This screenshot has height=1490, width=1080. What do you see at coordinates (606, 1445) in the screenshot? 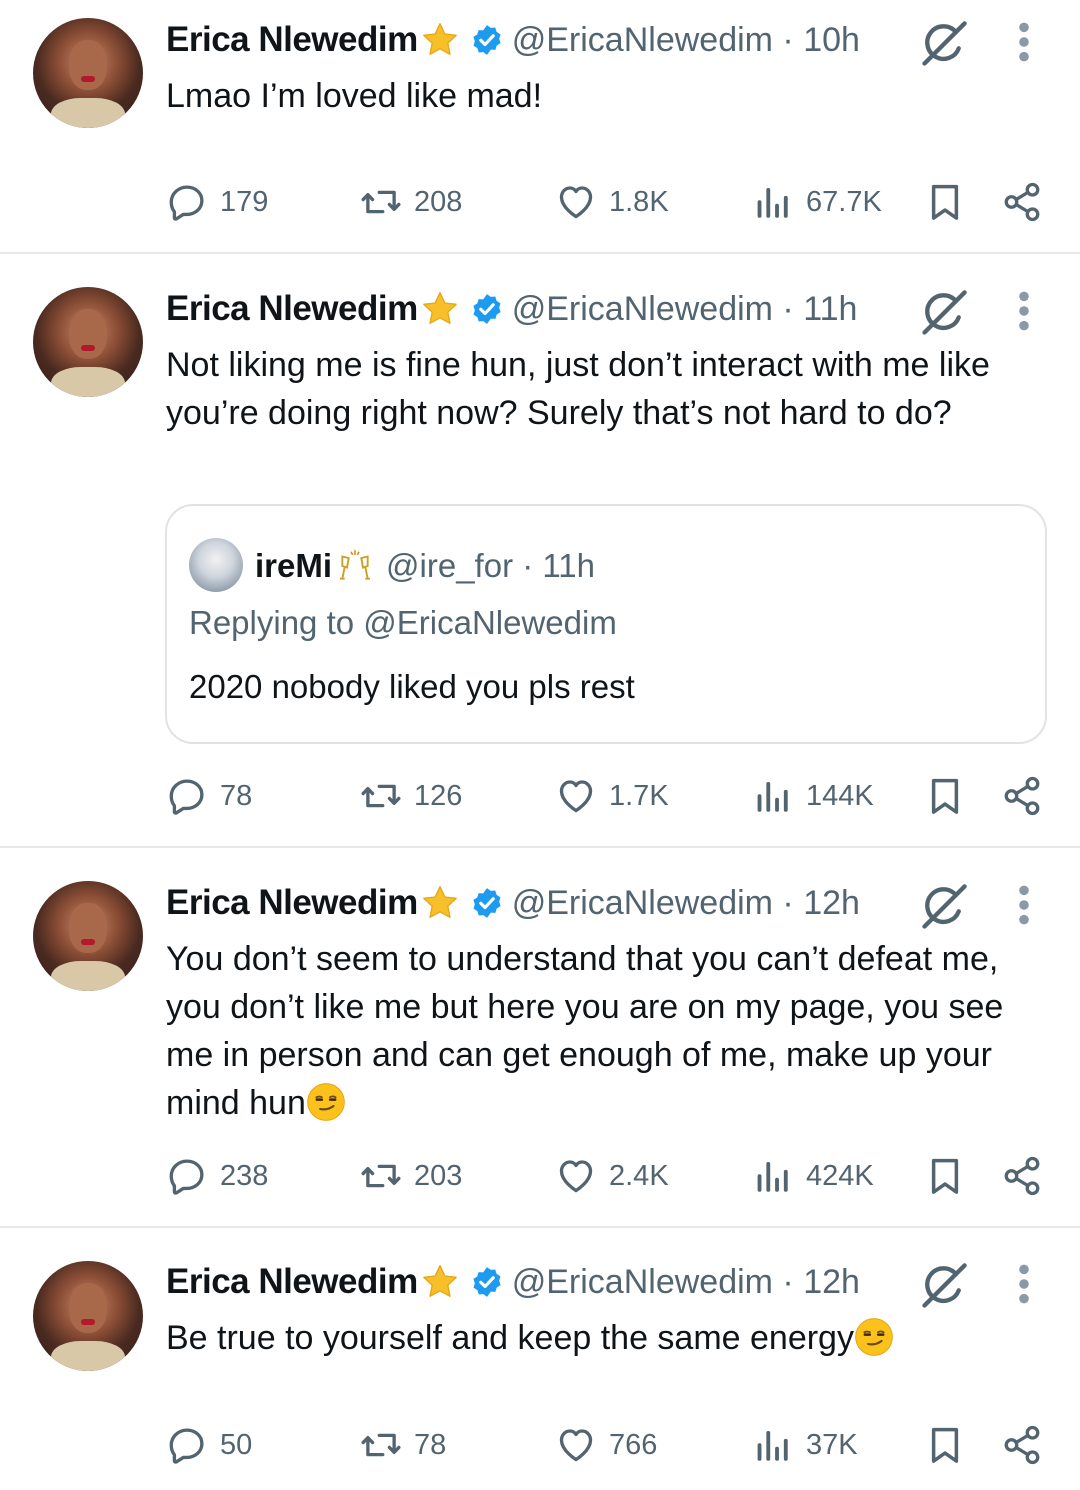
I see `like-button: 766` at bounding box center [606, 1445].